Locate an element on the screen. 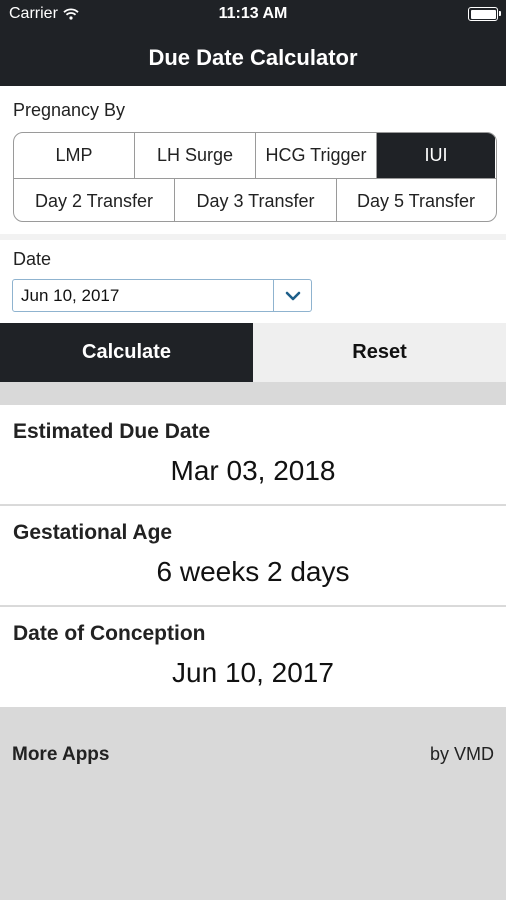 Image resolution: width=506 pixels, height=900 pixels. segment-day-3-transfer: Day 3 Transfer is located at coordinates (256, 200).